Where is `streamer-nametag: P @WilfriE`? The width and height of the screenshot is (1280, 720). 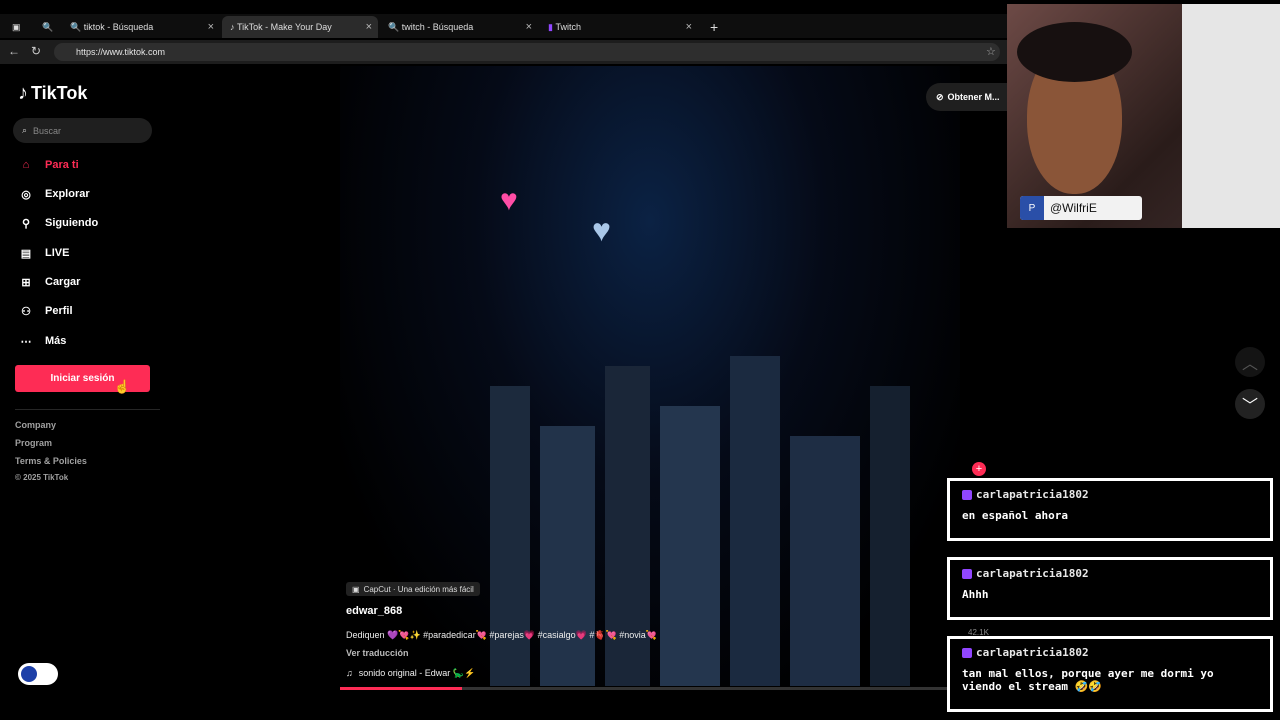 streamer-nametag: P @WilfriE is located at coordinates (1081, 208).